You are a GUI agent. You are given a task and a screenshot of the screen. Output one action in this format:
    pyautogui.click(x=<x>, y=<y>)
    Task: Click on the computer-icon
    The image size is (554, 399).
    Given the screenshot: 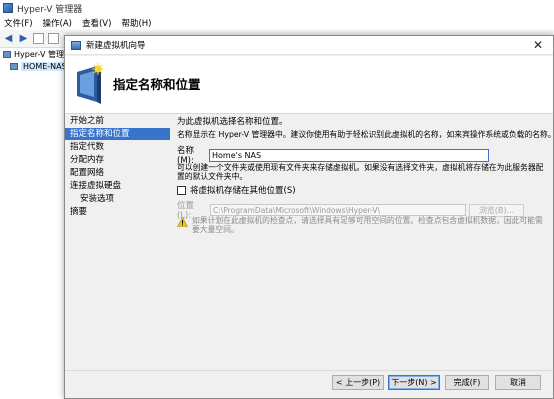 What is the action you would take?
    pyautogui.click(x=14, y=66)
    